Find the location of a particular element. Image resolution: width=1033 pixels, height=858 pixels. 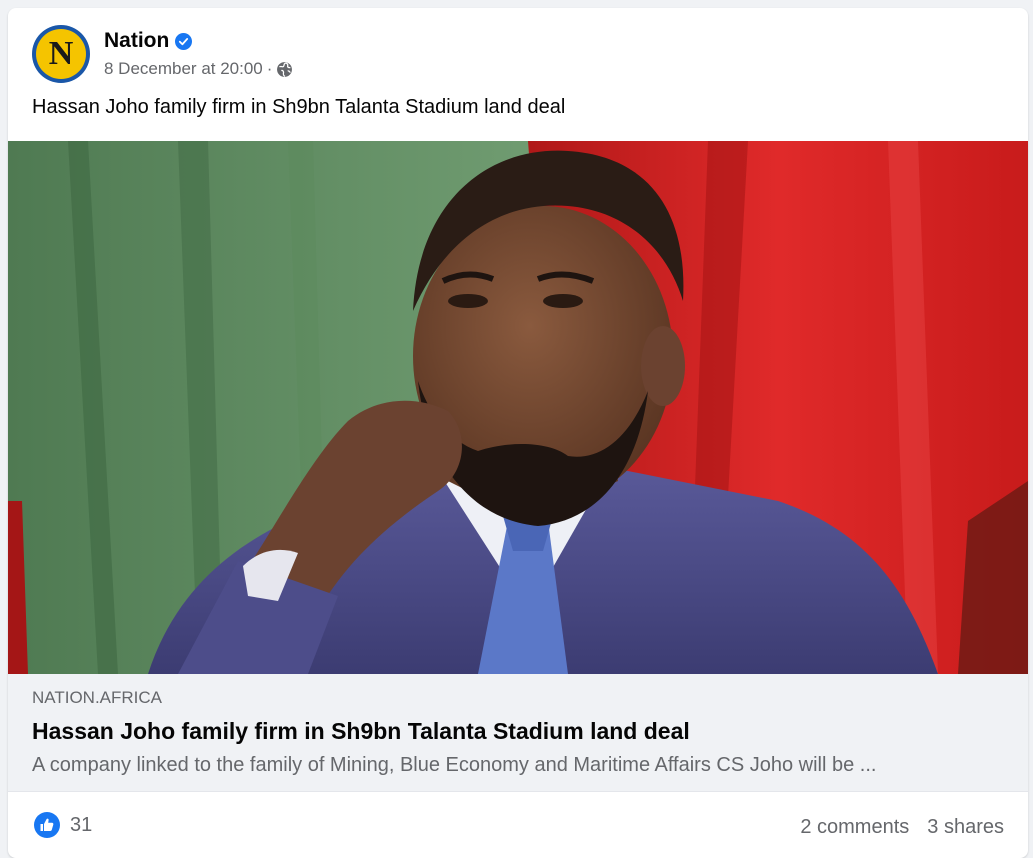

avatar-letter: N is located at coordinates (61, 54).